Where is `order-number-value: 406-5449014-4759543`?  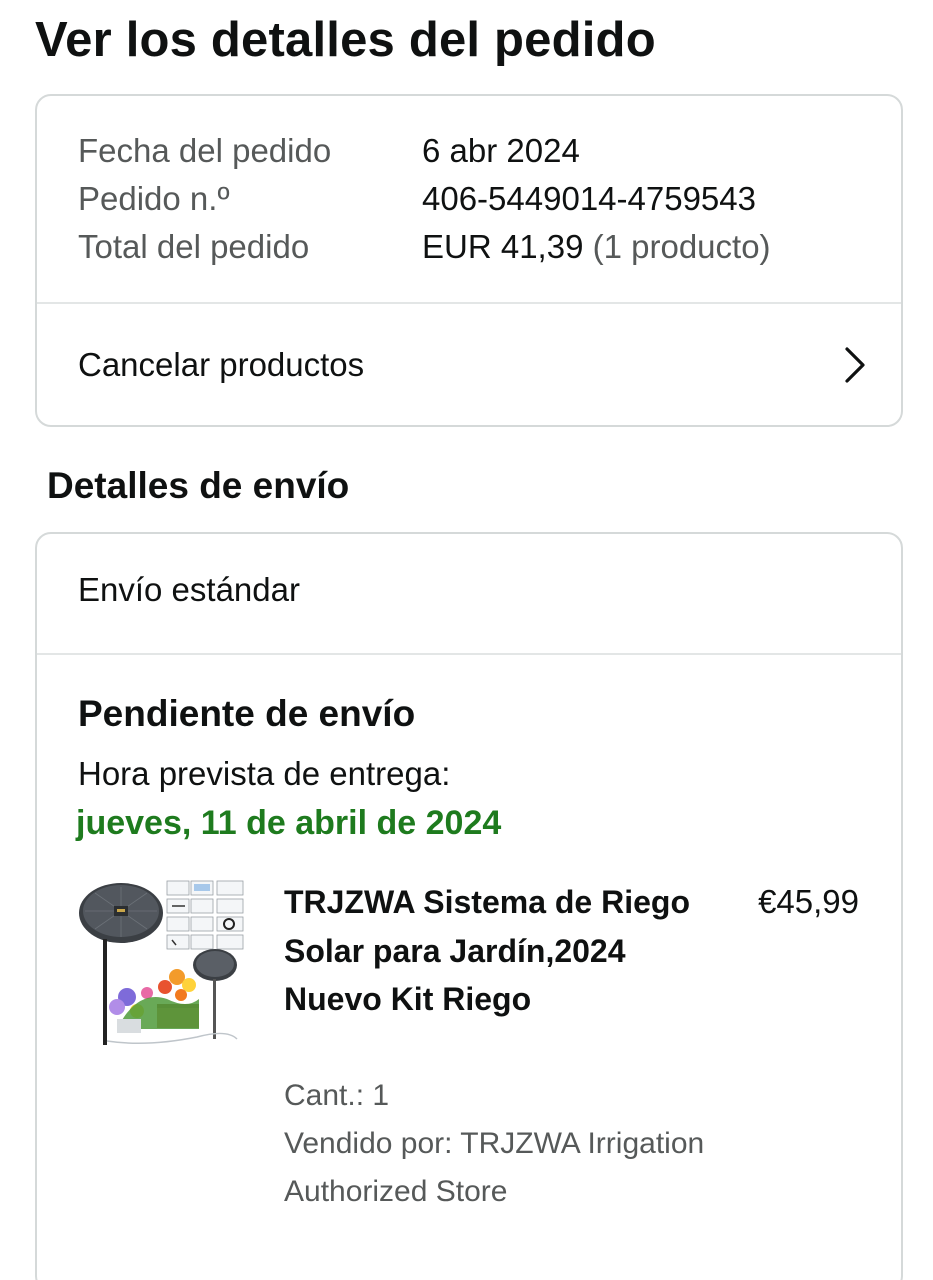 order-number-value: 406-5449014-4759543 is located at coordinates (589, 198).